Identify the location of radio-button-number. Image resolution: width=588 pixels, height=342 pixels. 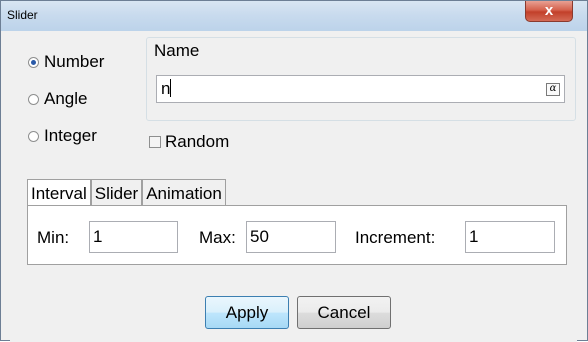
(33, 62).